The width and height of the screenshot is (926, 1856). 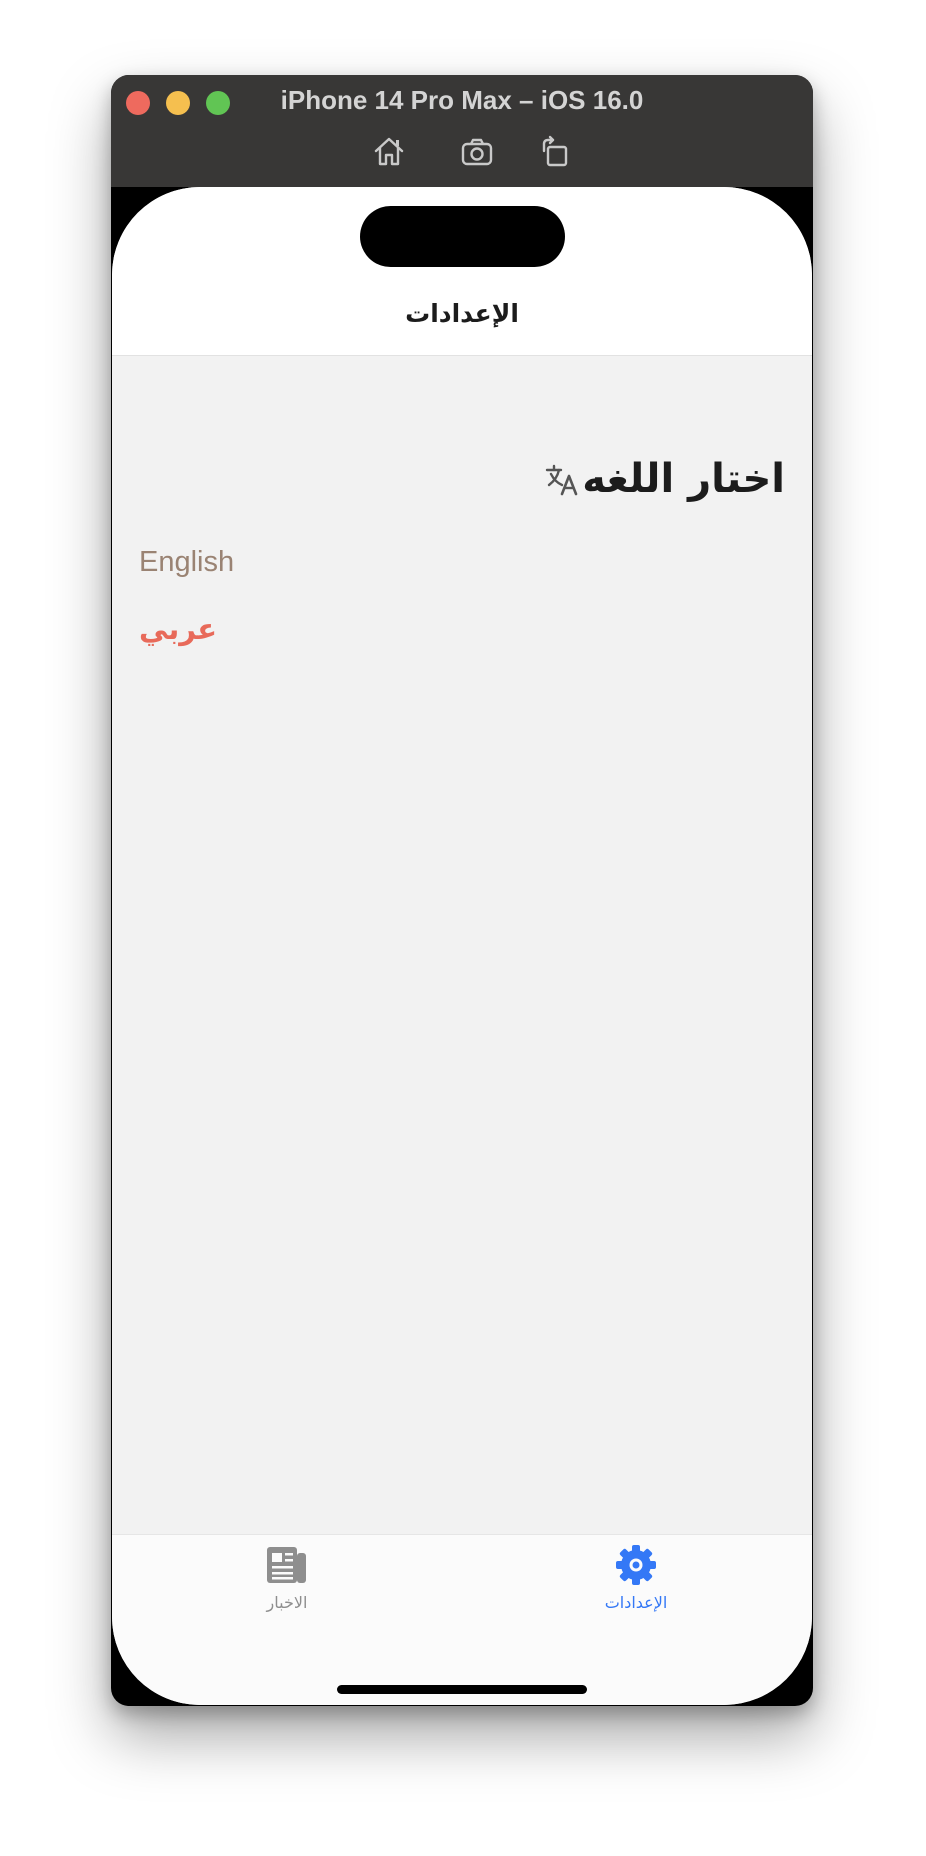 I want to click on translate-icon, so click(x=562, y=479).